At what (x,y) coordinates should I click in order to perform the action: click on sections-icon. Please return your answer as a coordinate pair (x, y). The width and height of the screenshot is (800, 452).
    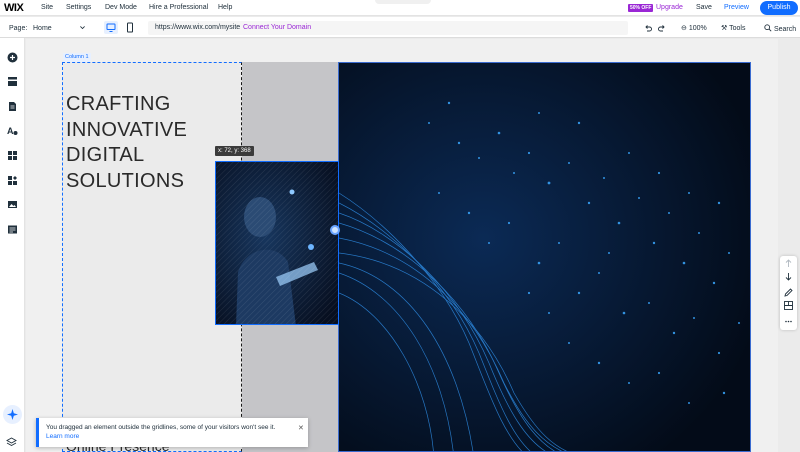
    Looking at the image, I should click on (12, 81).